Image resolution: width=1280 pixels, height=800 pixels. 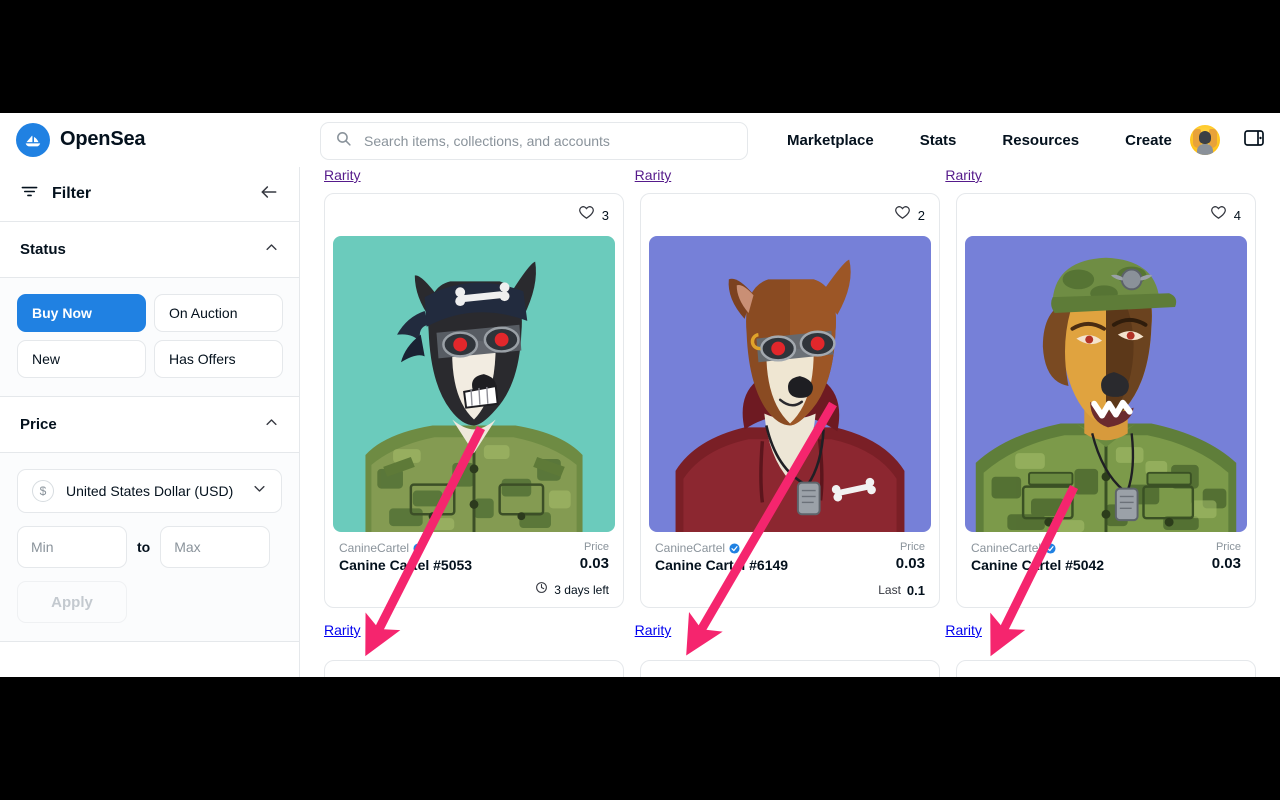 What do you see at coordinates (149, 425) in the screenshot?
I see `filter-section-price: Price` at bounding box center [149, 425].